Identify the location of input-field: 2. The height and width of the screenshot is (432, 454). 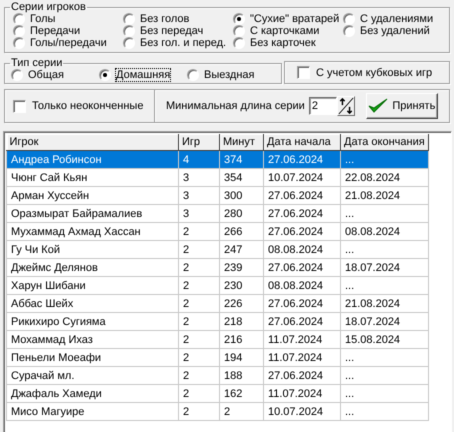
(322, 106).